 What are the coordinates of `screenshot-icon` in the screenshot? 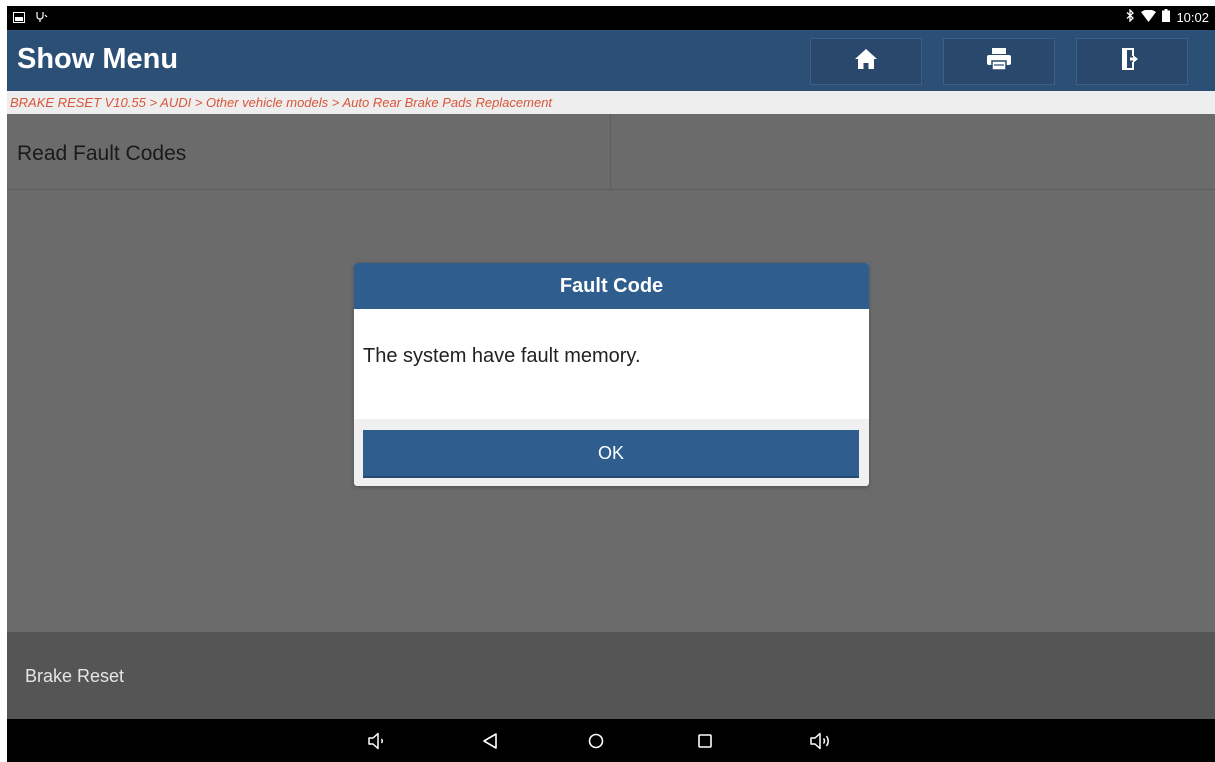 It's located at (19, 19).